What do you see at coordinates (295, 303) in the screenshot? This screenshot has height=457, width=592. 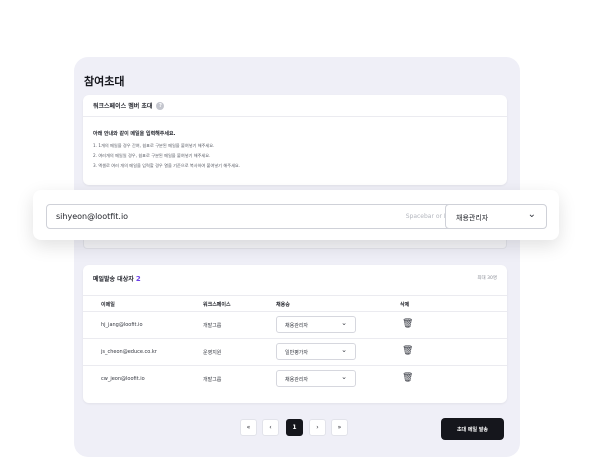 I see `table-header: 이메일 워크스페이스 채용승 삭제` at bounding box center [295, 303].